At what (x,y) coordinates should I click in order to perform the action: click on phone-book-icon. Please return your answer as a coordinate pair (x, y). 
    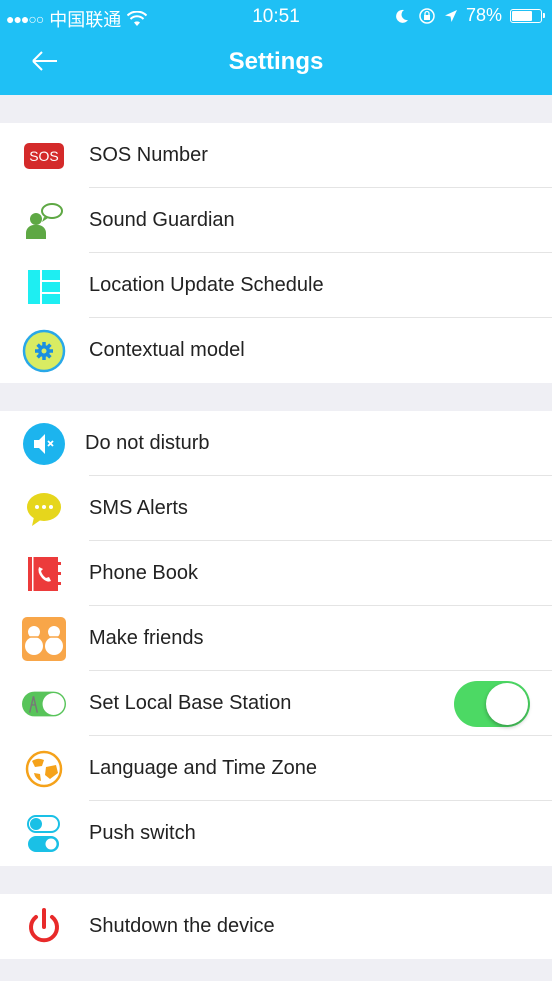
    Looking at the image, I should click on (44, 574).